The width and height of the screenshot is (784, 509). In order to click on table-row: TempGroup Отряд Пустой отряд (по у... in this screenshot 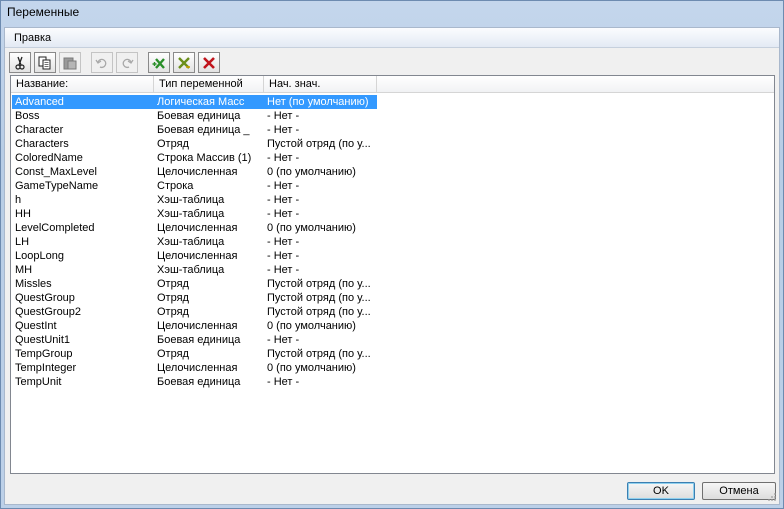, I will do `click(392, 354)`.